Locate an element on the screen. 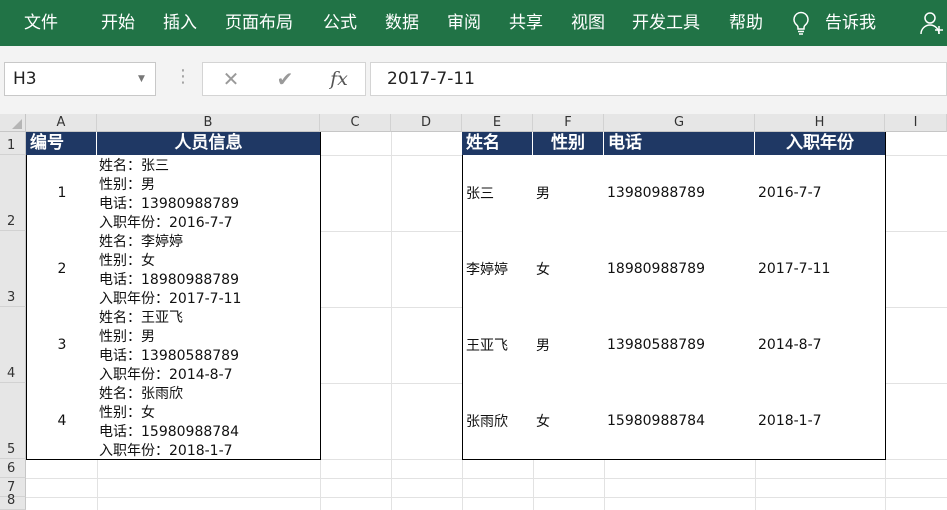 This screenshot has height=510, width=947. header-cell-join-year: 入职年份 is located at coordinates (820, 143).